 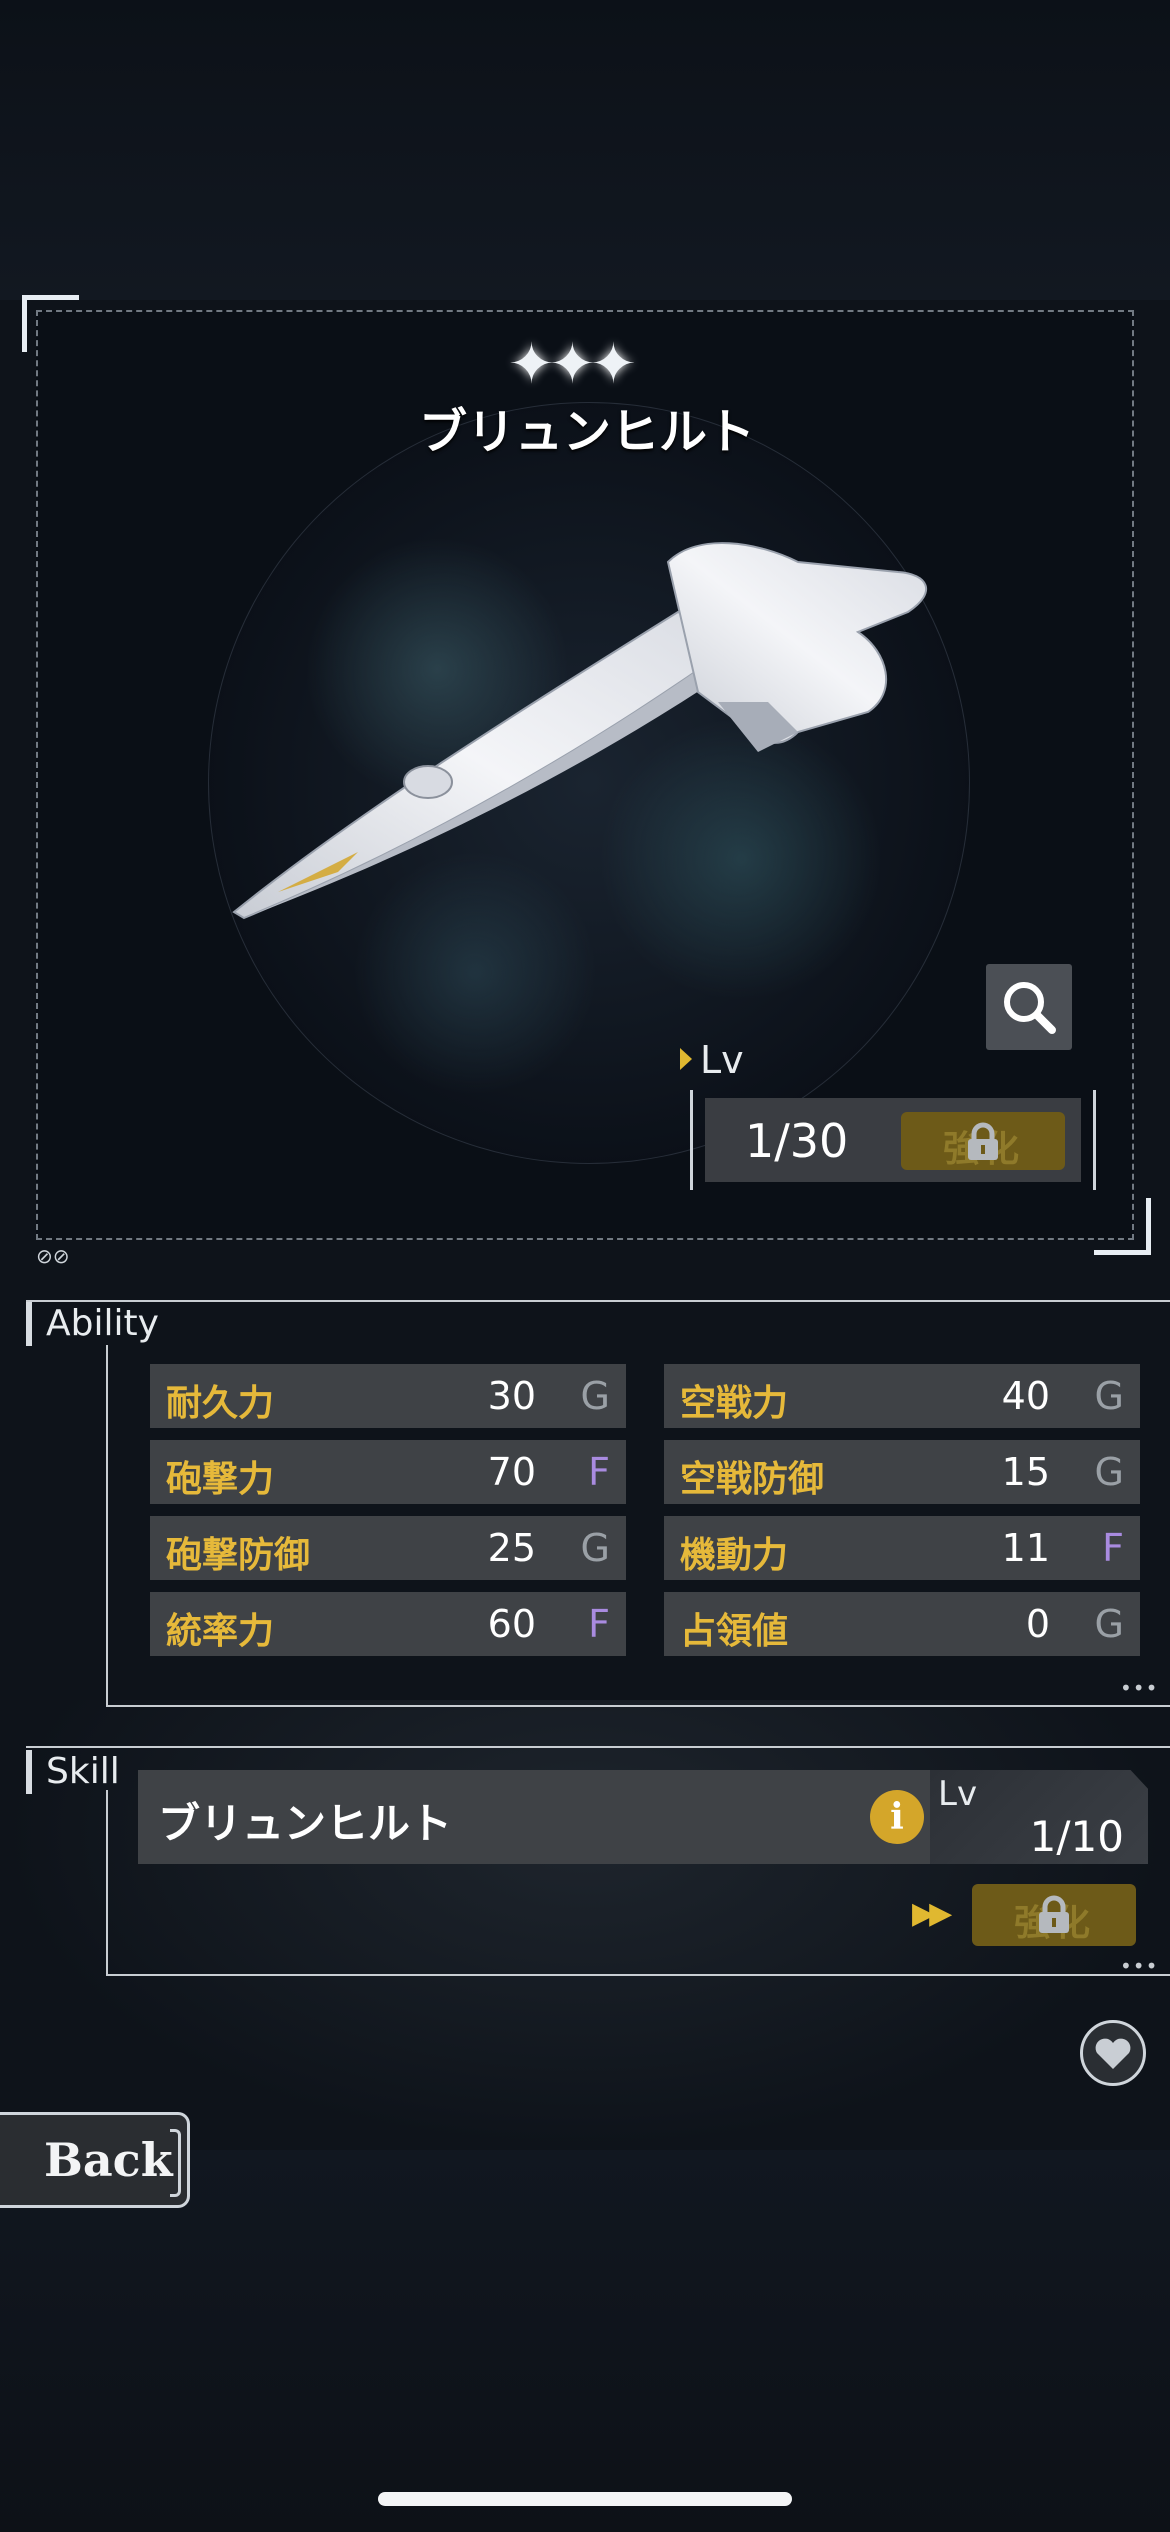 What do you see at coordinates (53, 1256) in the screenshot?
I see `viewer-small-icons: ⊘⊘` at bounding box center [53, 1256].